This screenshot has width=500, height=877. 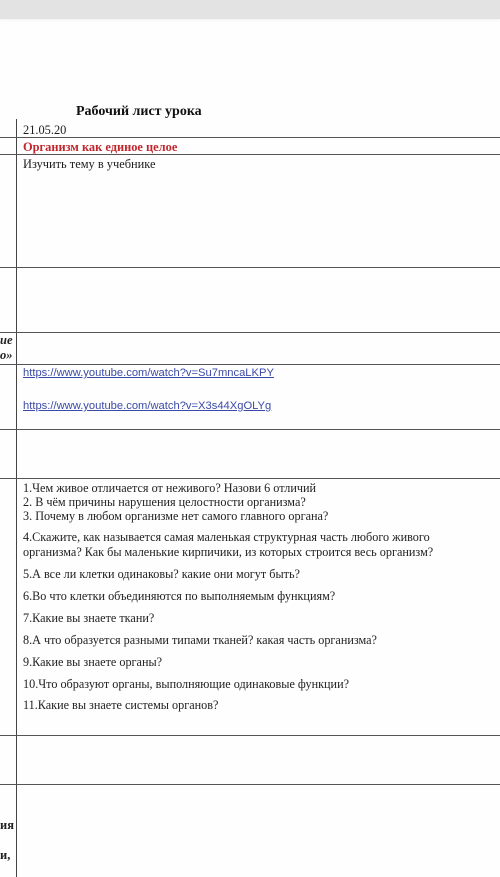 I want to click on question-item: 11.Какие вы знаете системы органов?, so click(x=121, y=705).